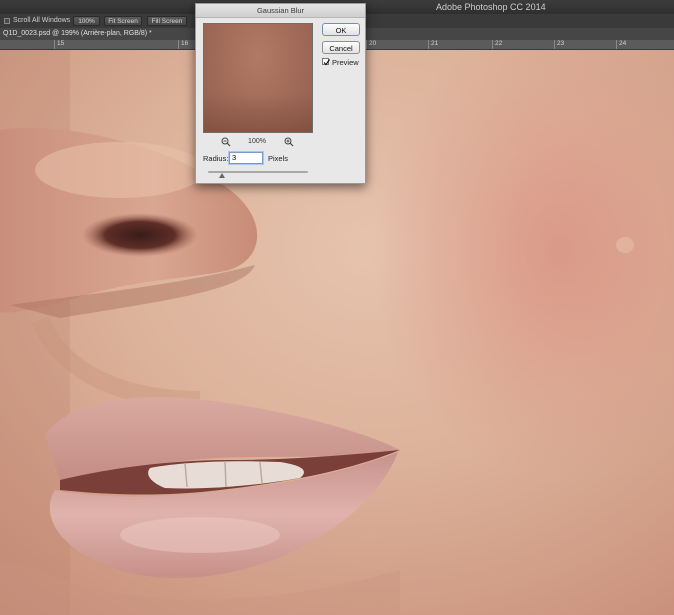  What do you see at coordinates (341, 47) in the screenshot?
I see `cancel-button: Cancel` at bounding box center [341, 47].